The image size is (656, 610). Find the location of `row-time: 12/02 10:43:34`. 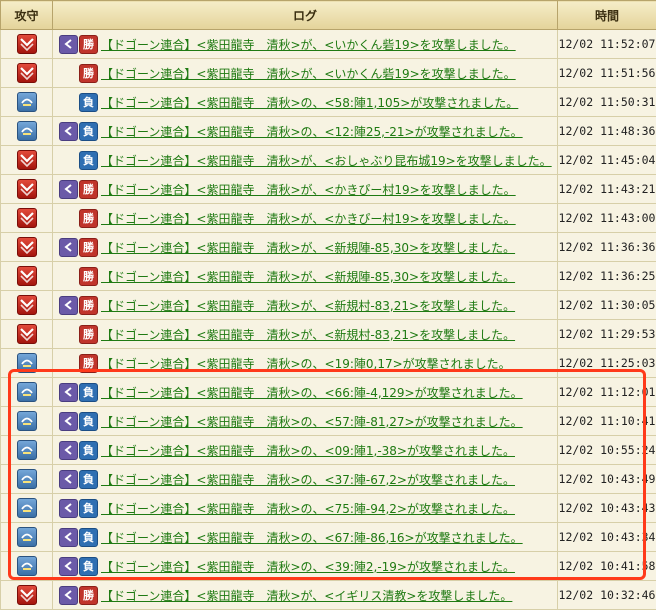

row-time: 12/02 10:43:34 is located at coordinates (607, 537).